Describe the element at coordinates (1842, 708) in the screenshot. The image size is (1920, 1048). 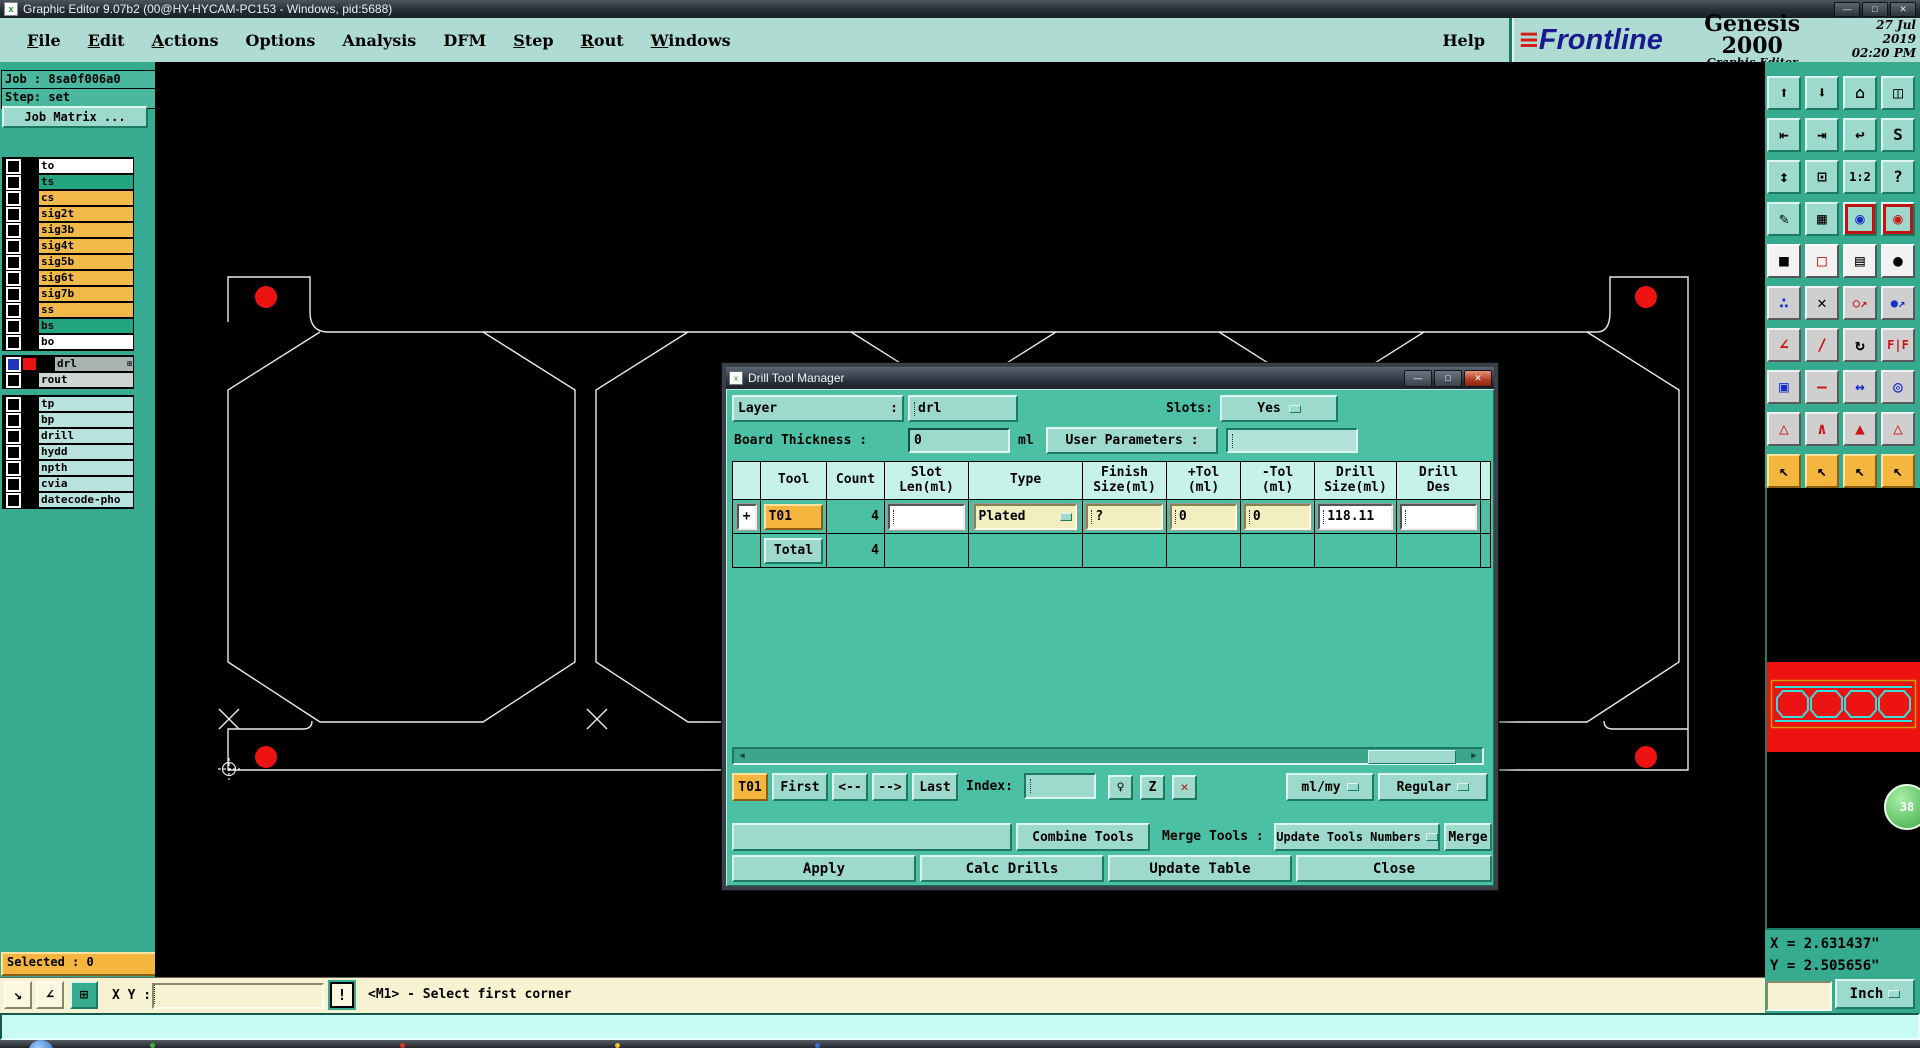
I see `minimap-panel` at that location.